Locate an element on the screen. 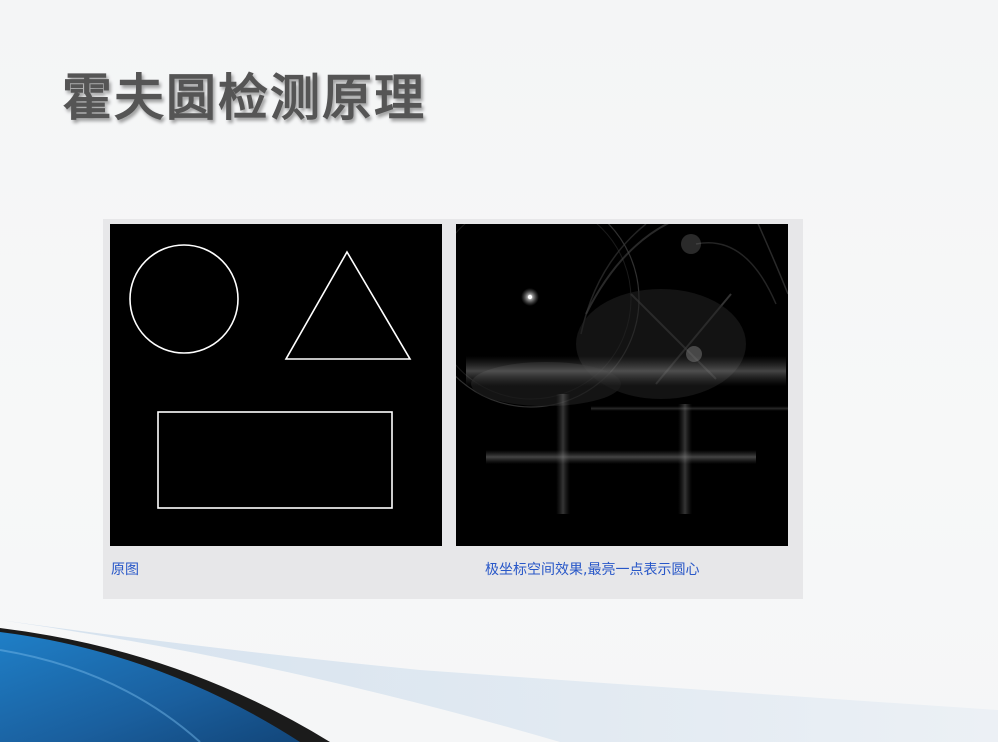 This screenshot has width=998, height=742. original-image-panel is located at coordinates (276, 385).